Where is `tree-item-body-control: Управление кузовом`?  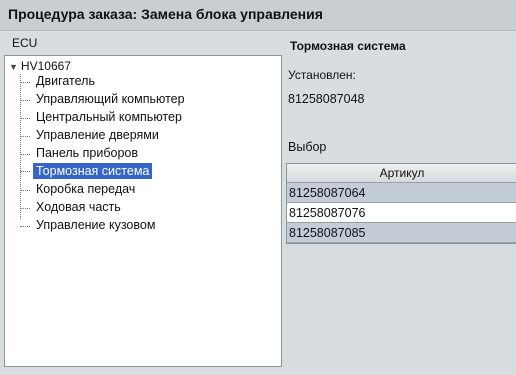
tree-item-body-control: Управление кузовом is located at coordinates (95, 225).